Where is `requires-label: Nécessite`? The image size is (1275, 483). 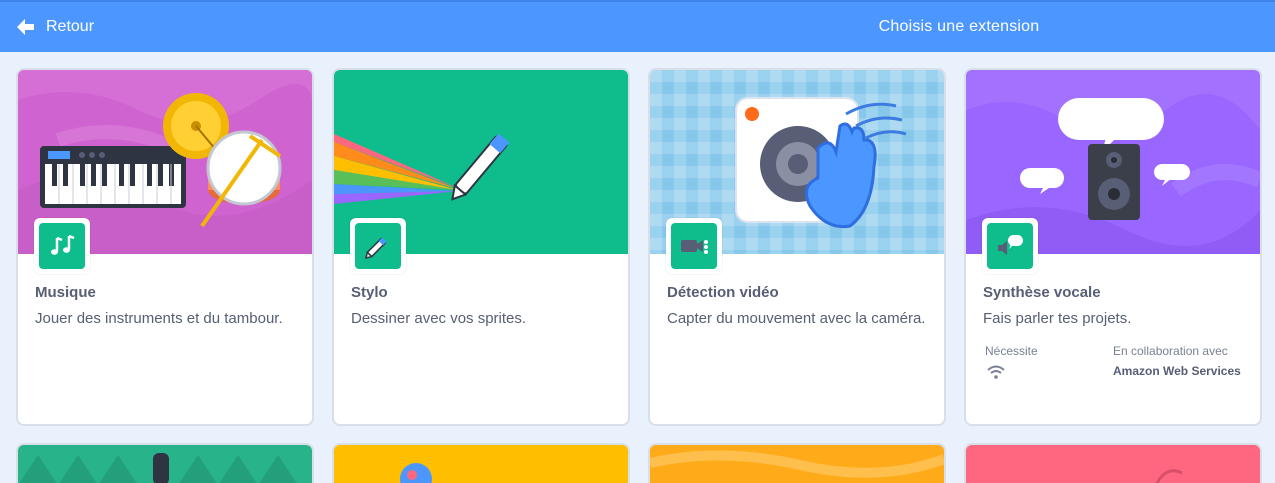 requires-label: Nécessite is located at coordinates (1011, 351).